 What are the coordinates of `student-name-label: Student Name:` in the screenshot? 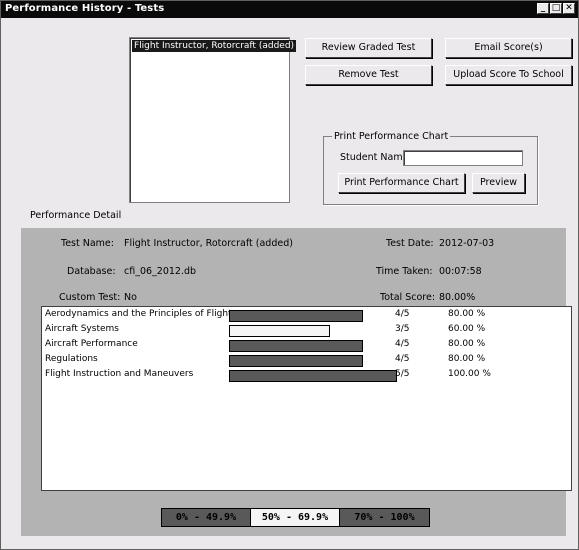 It's located at (376, 157).